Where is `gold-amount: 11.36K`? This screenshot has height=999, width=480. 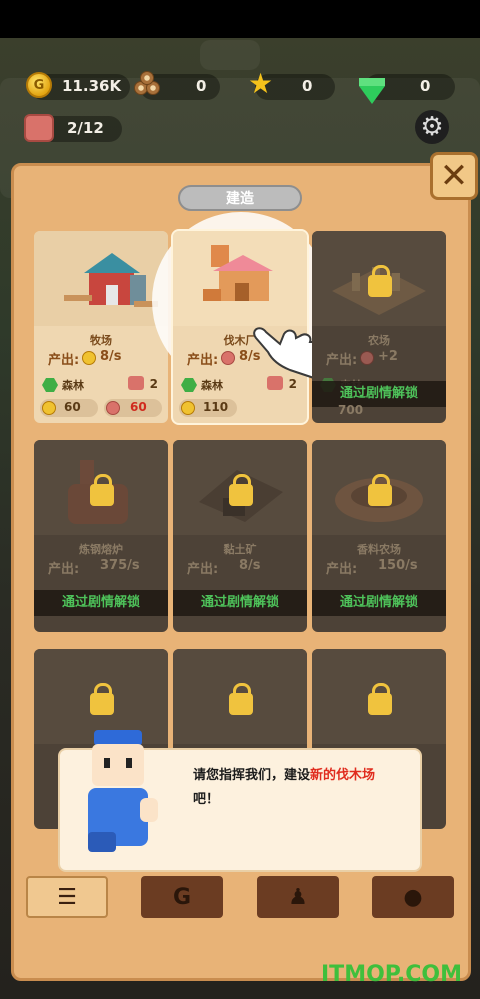
gold-amount: 11.36K is located at coordinates (92, 86).